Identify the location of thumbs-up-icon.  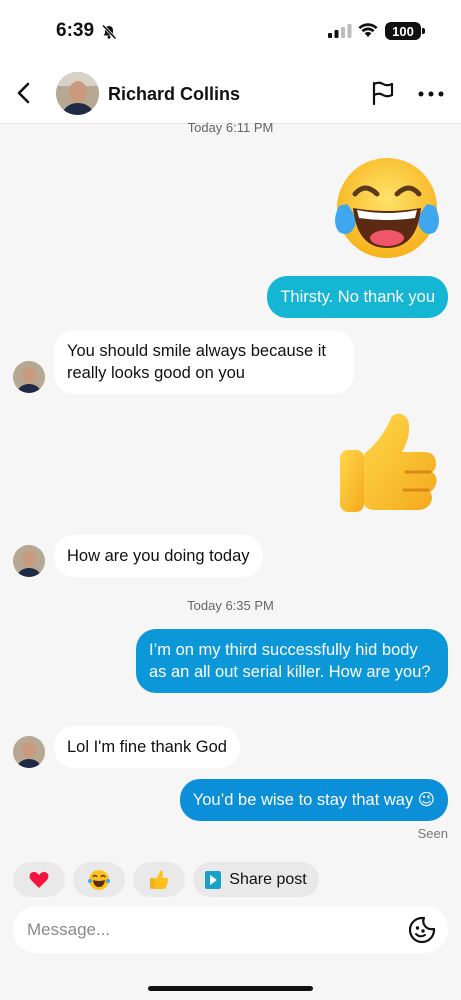
(388, 463).